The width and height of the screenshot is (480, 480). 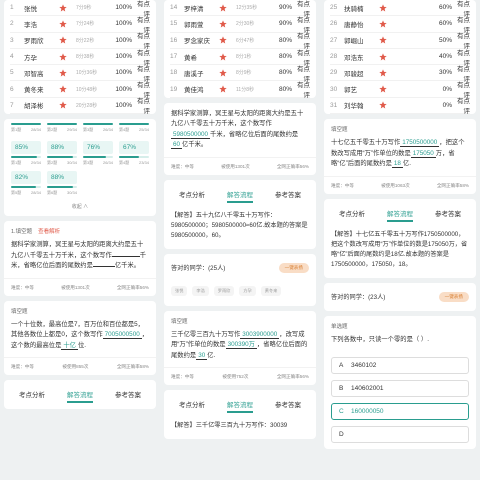 I want to click on ranking-row: 17 黄希 8分1秒 80% 有点评, so click(x=240, y=58).